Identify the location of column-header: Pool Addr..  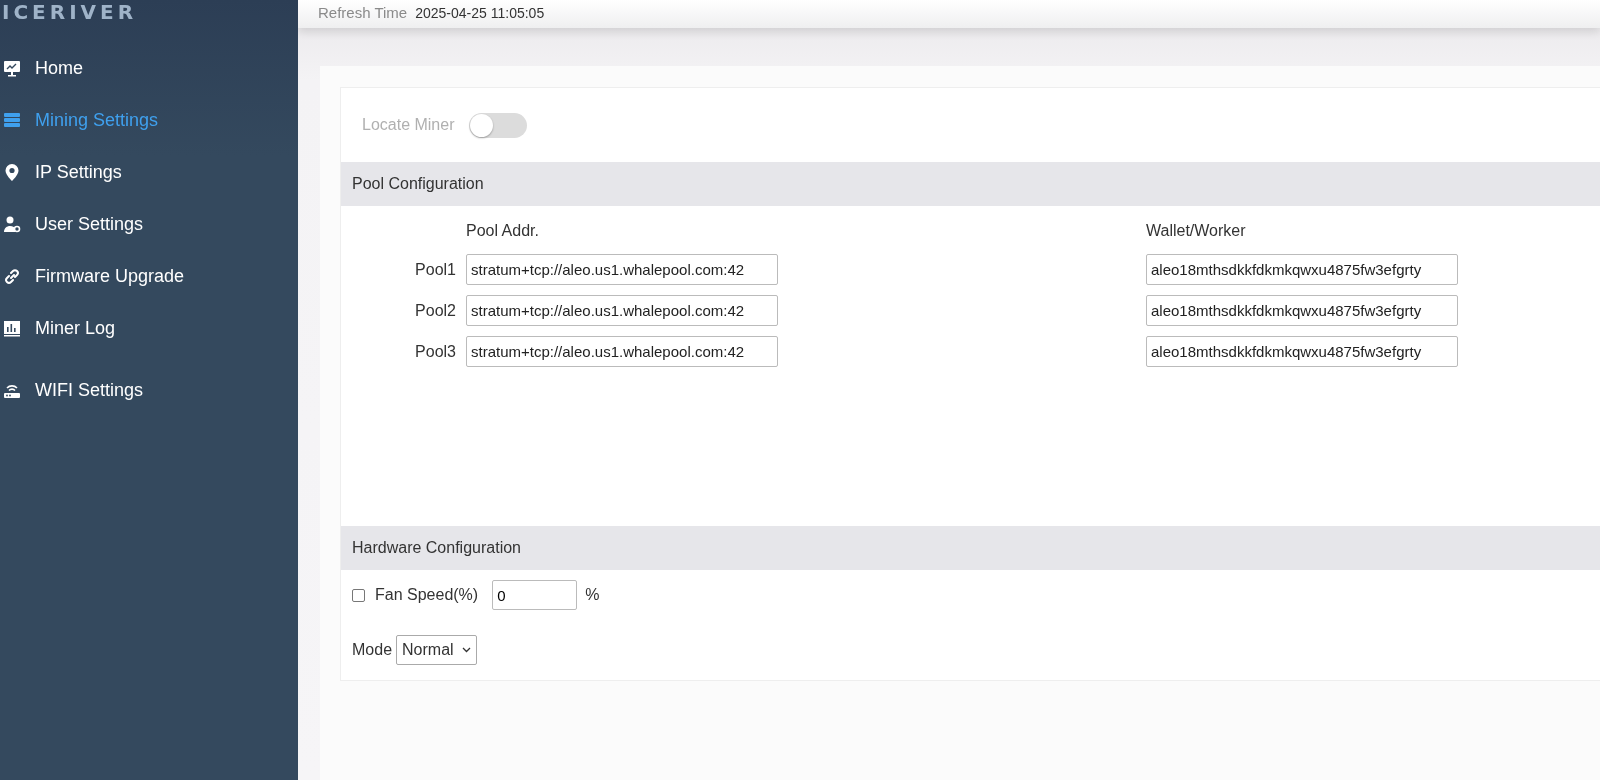
(503, 231).